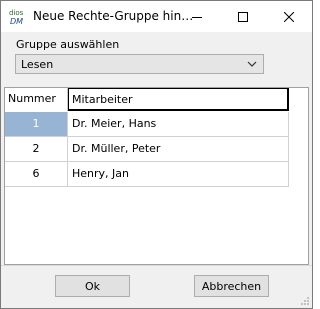 This screenshot has height=309, width=320. I want to click on cancel-button: Abbrechen, so click(231, 286).